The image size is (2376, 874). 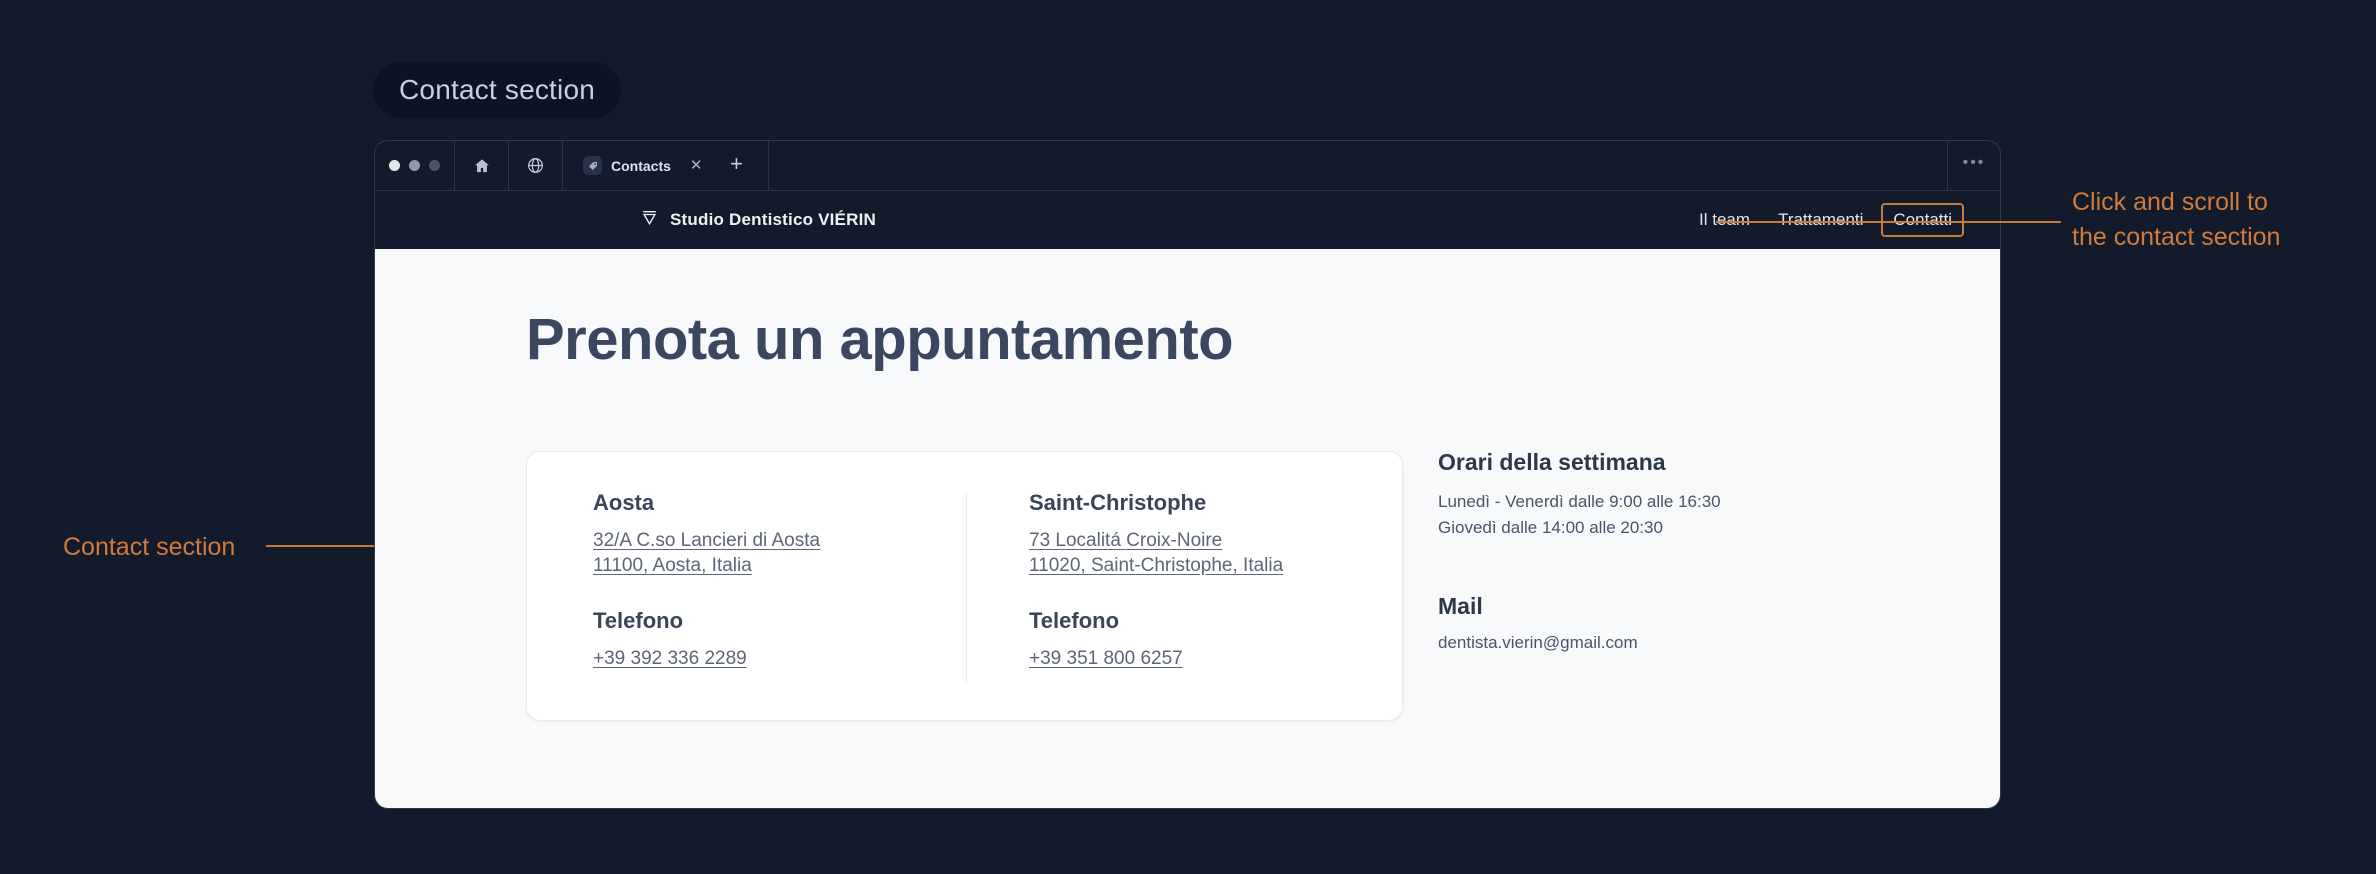 What do you see at coordinates (434, 165) in the screenshot?
I see `window-dot-3-icon` at bounding box center [434, 165].